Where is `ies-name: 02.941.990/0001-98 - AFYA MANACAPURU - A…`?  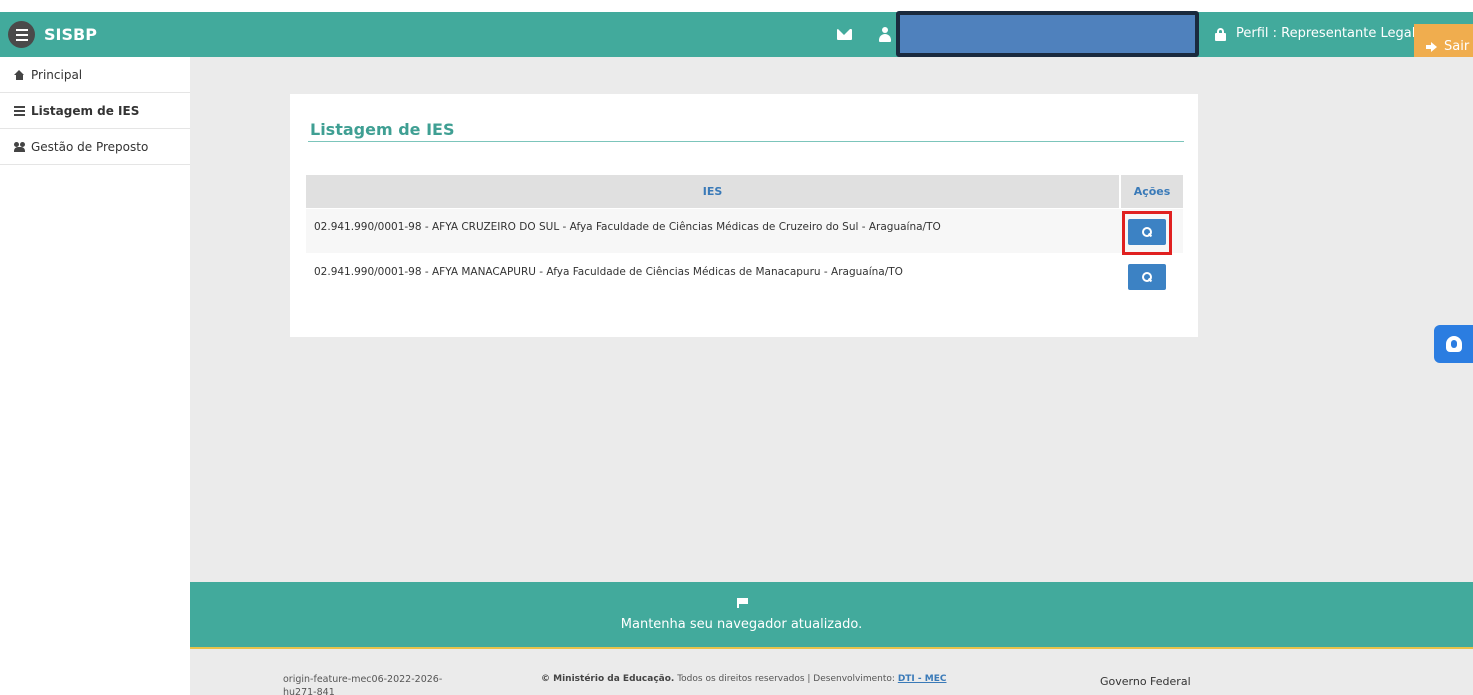
ies-name: 02.941.990/0001-98 - AFYA MANACAPURU - A… is located at coordinates (608, 272).